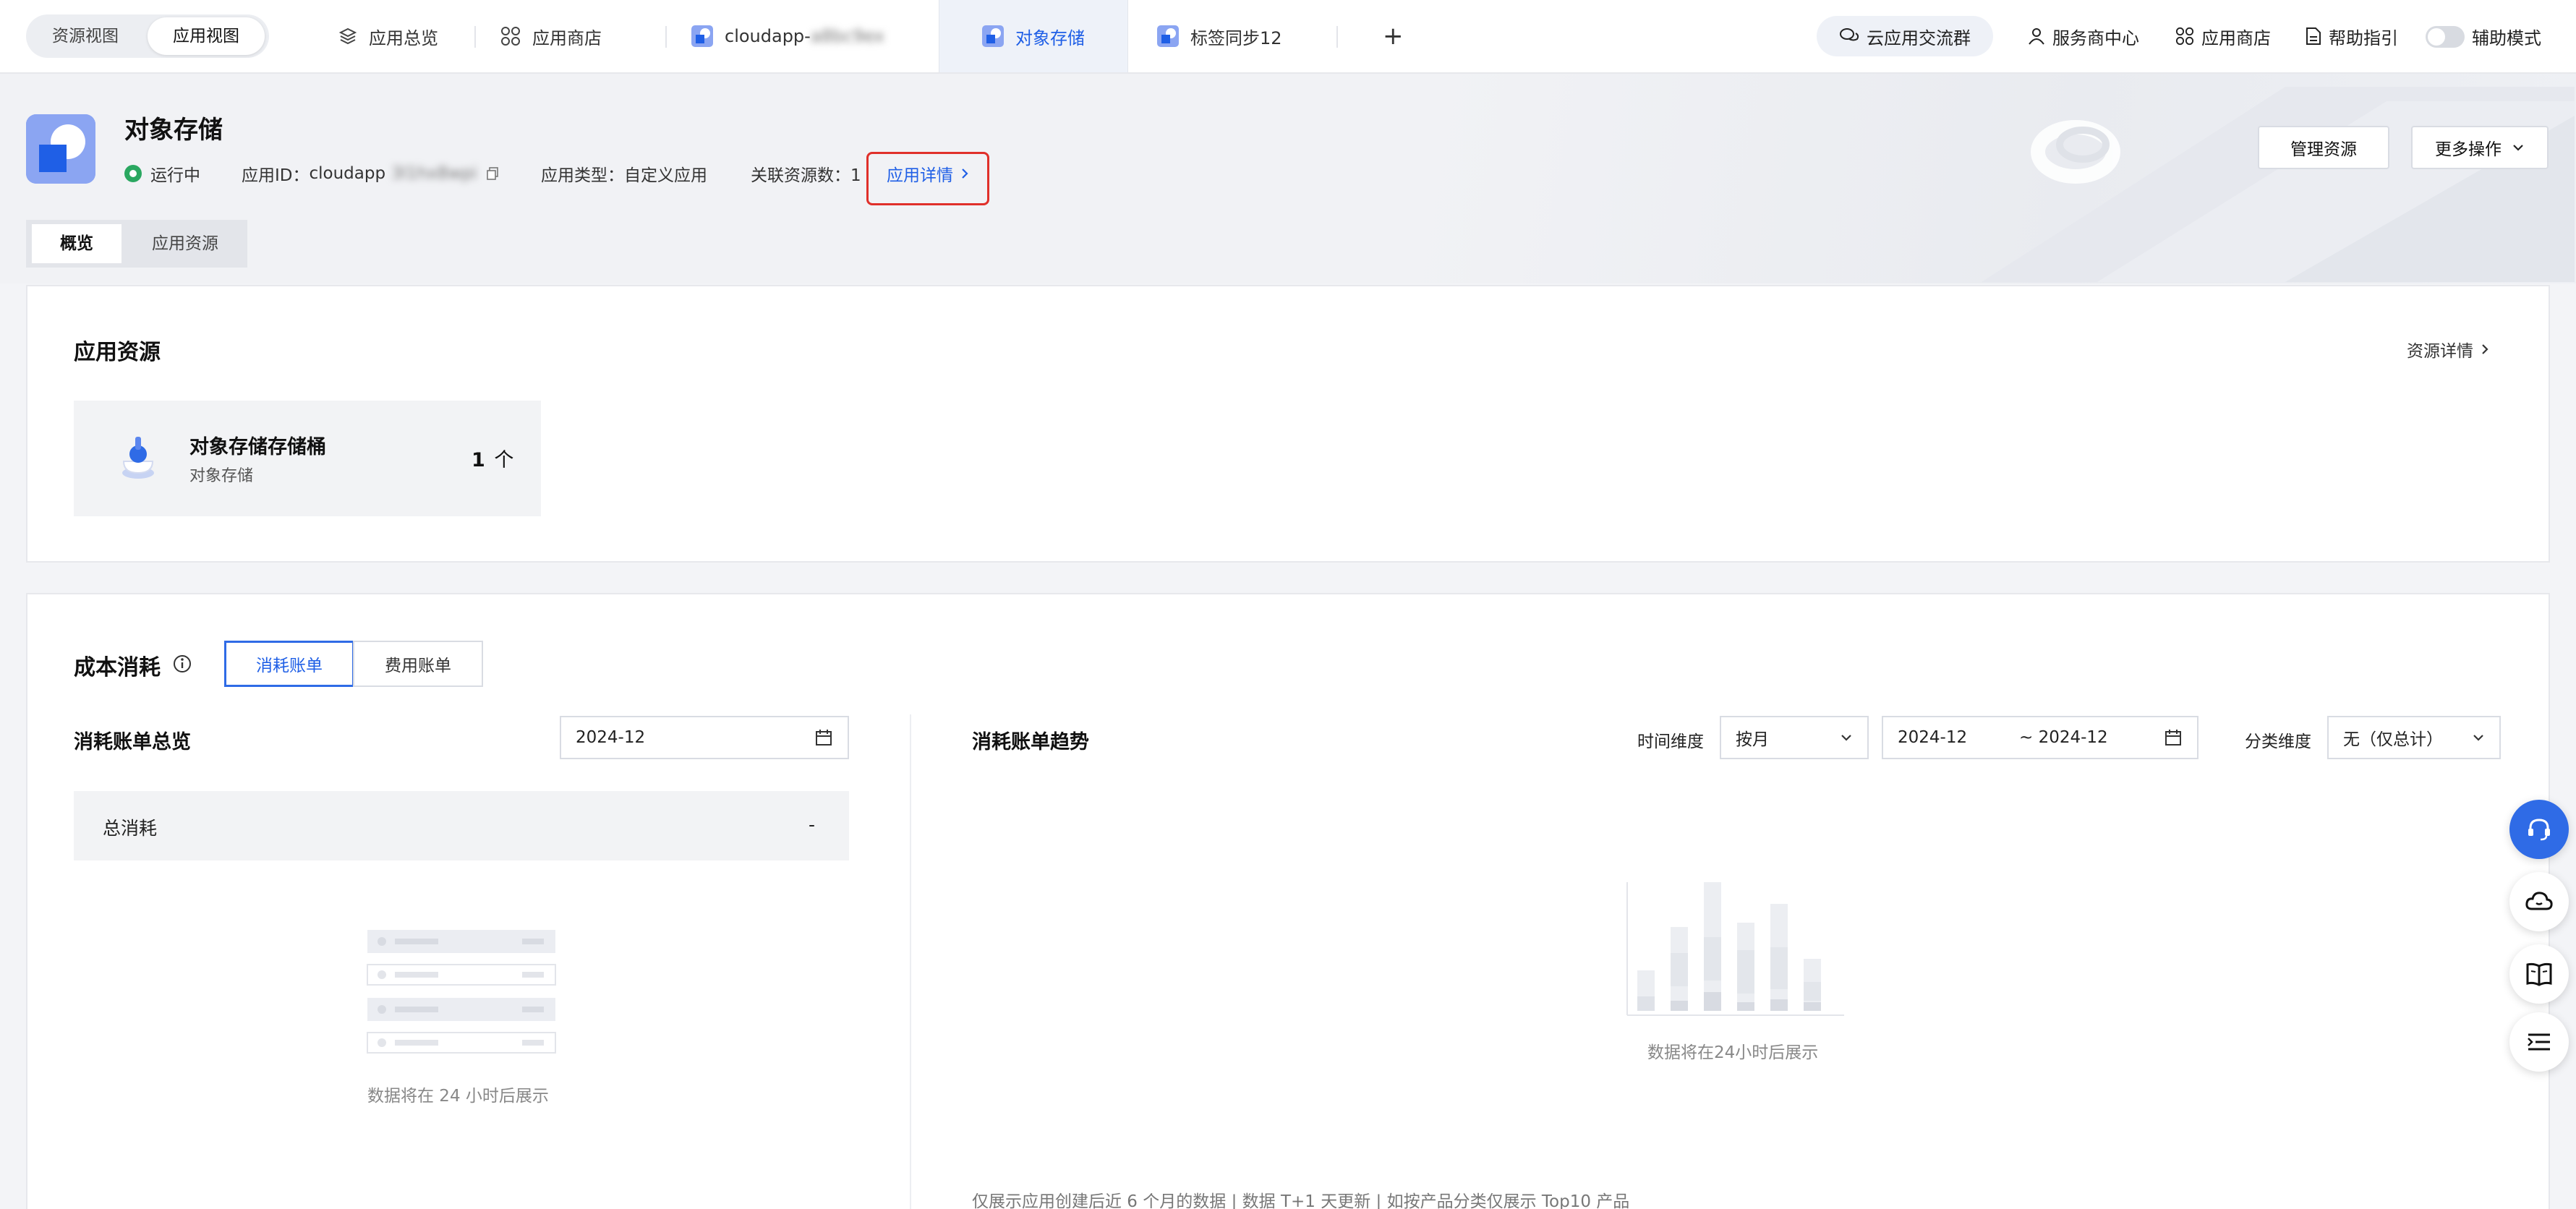  I want to click on app-status: 运行中, so click(162, 174).